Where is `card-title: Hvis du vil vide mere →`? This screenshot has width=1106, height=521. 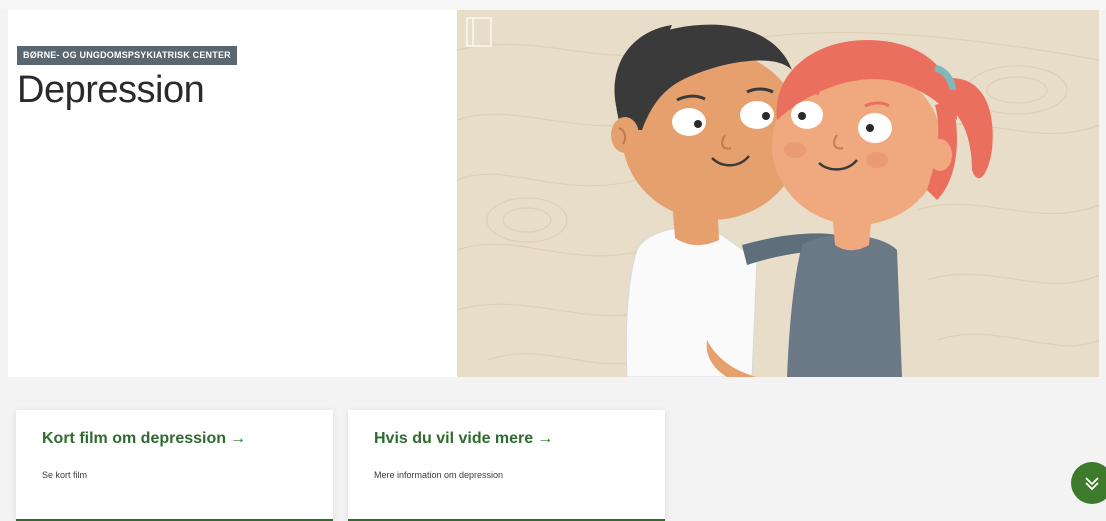 card-title: Hvis du vil vide mere → is located at coordinates (463, 439).